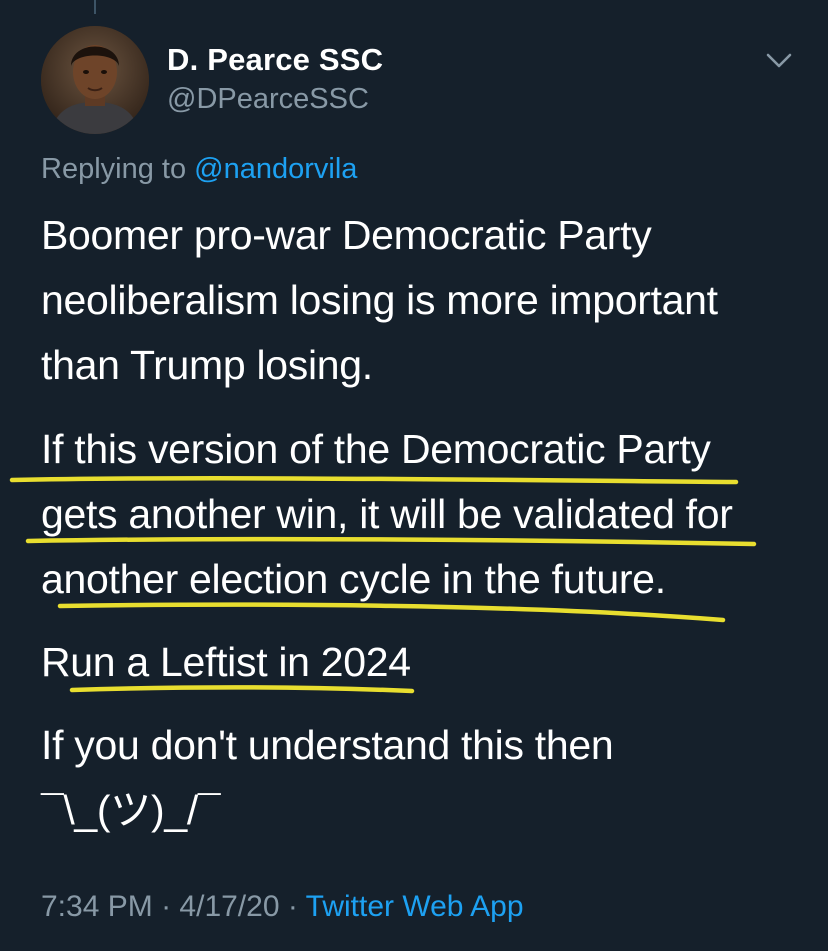 The height and width of the screenshot is (951, 828). I want to click on thread-connector-line, so click(95, 7).